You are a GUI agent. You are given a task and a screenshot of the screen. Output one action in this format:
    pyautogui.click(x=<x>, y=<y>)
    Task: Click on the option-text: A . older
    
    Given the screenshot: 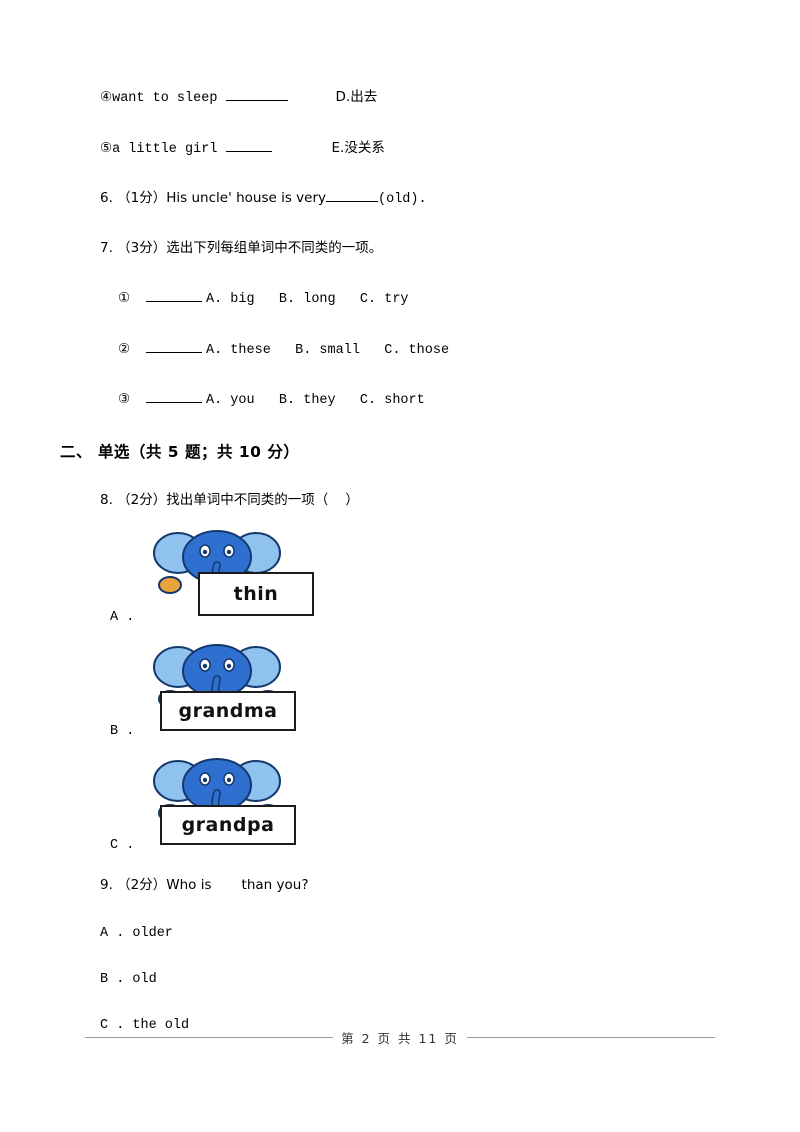 What is the action you would take?
    pyautogui.click(x=136, y=933)
    